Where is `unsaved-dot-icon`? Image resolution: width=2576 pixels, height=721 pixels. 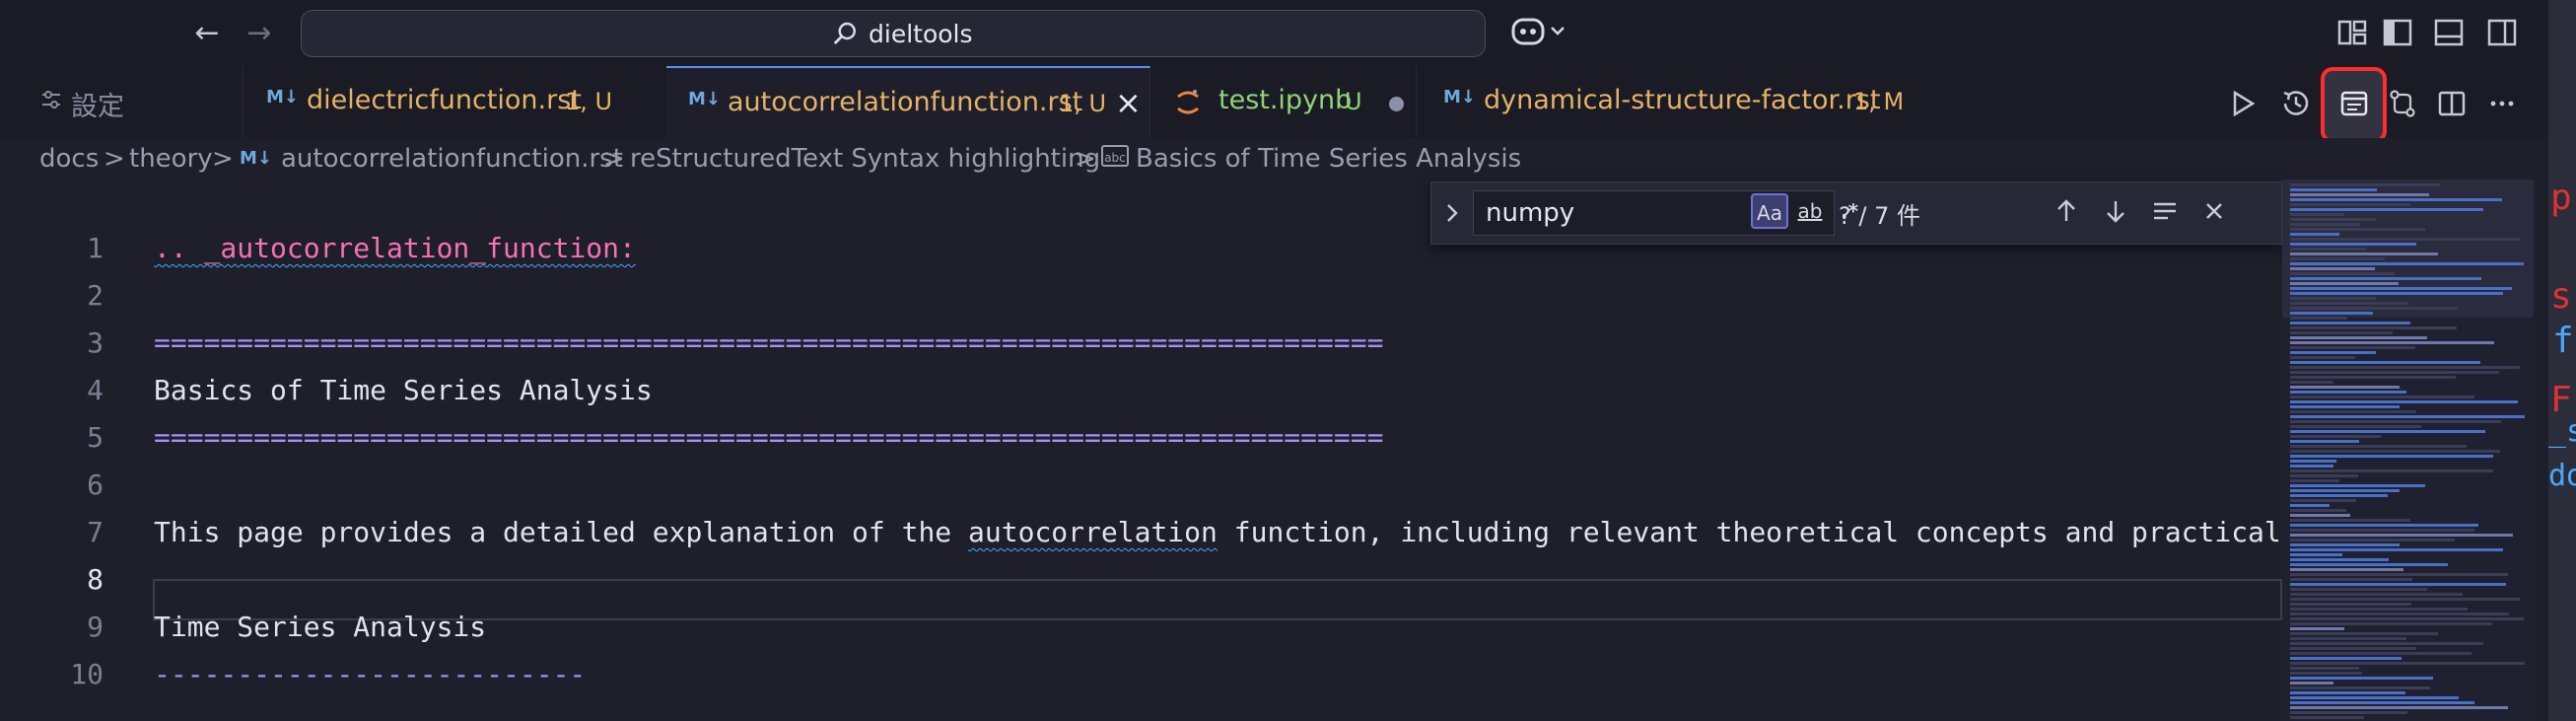
unsaved-dot-icon is located at coordinates (1397, 104).